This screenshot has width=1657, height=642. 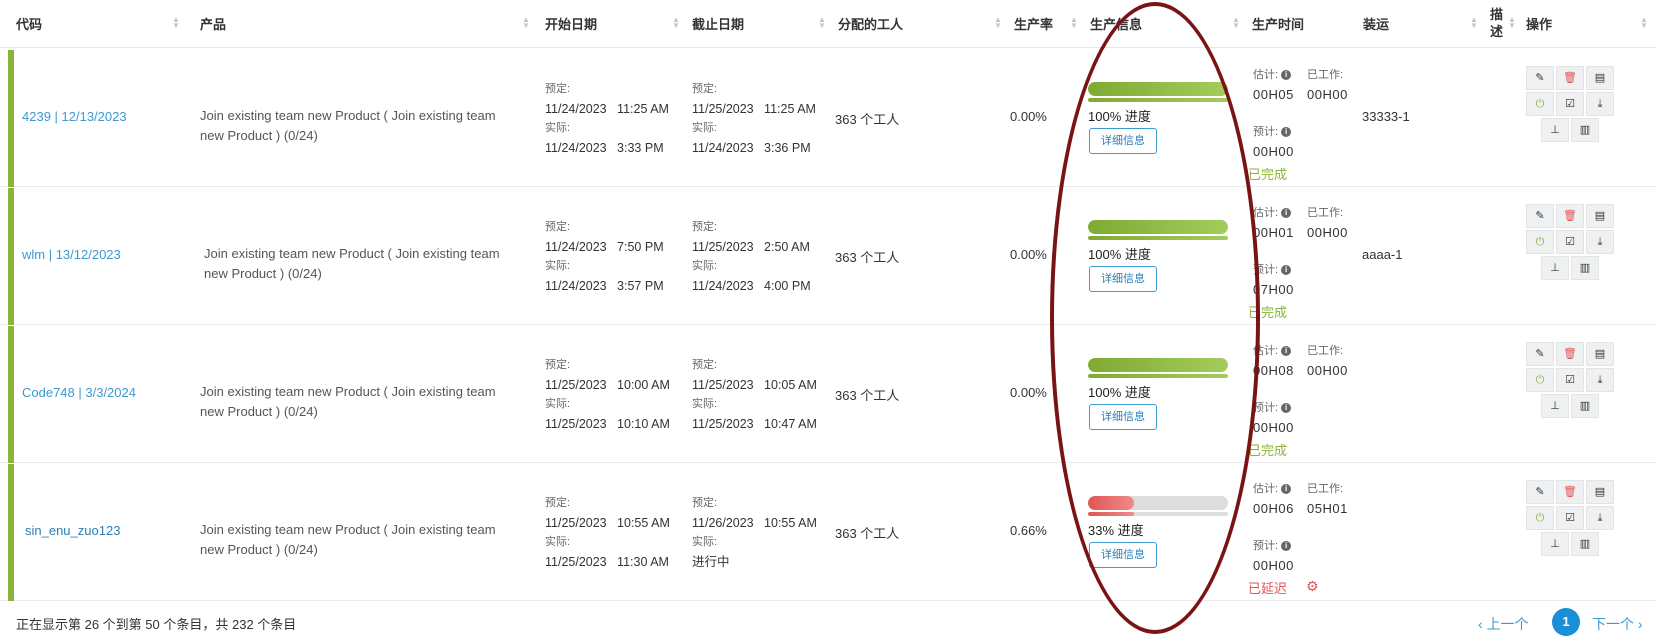 What do you see at coordinates (1278, 23) in the screenshot?
I see `column-header-production-time: 生产时间` at bounding box center [1278, 23].